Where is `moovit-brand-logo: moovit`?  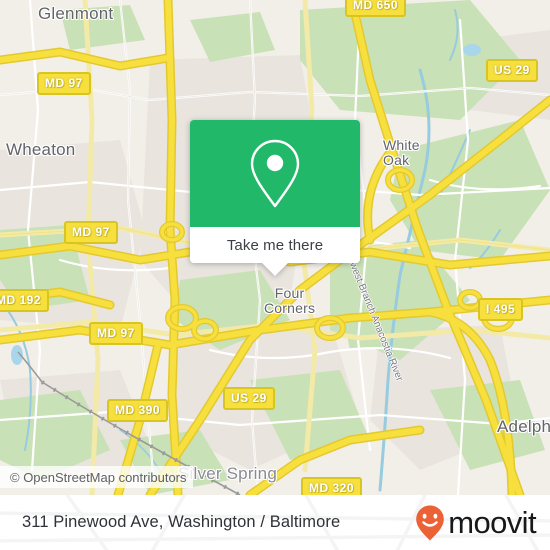
moovit-brand-logo: moovit is located at coordinates (475, 523).